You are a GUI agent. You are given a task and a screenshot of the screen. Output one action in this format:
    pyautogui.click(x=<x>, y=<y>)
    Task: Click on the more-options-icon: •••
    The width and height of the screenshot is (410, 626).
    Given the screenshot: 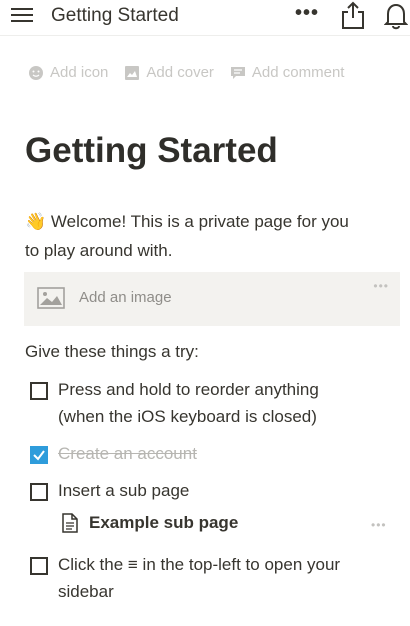 What is the action you would take?
    pyautogui.click(x=307, y=13)
    